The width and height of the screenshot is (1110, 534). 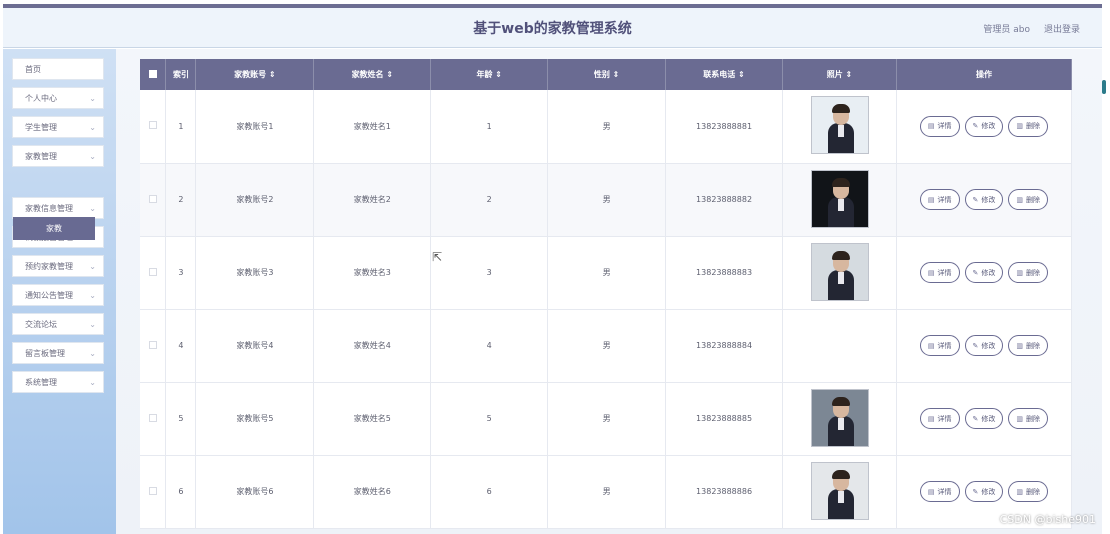 What do you see at coordinates (607, 74) in the screenshot?
I see `header-gender: 性别 ⇕` at bounding box center [607, 74].